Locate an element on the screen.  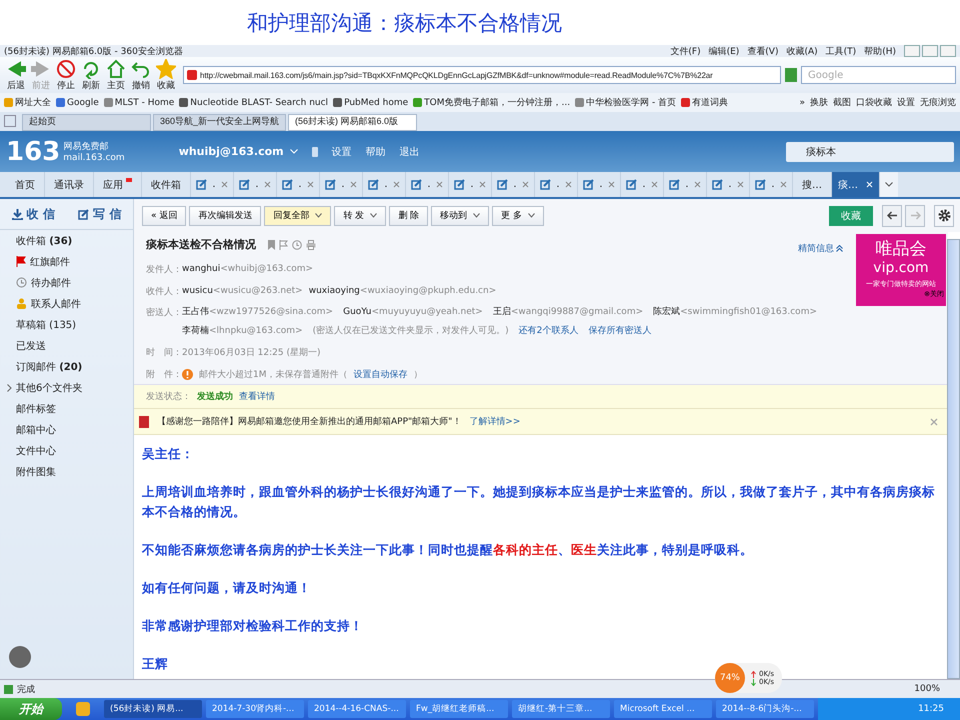
toolbar-link: 换肤 is located at coordinates (819, 102).